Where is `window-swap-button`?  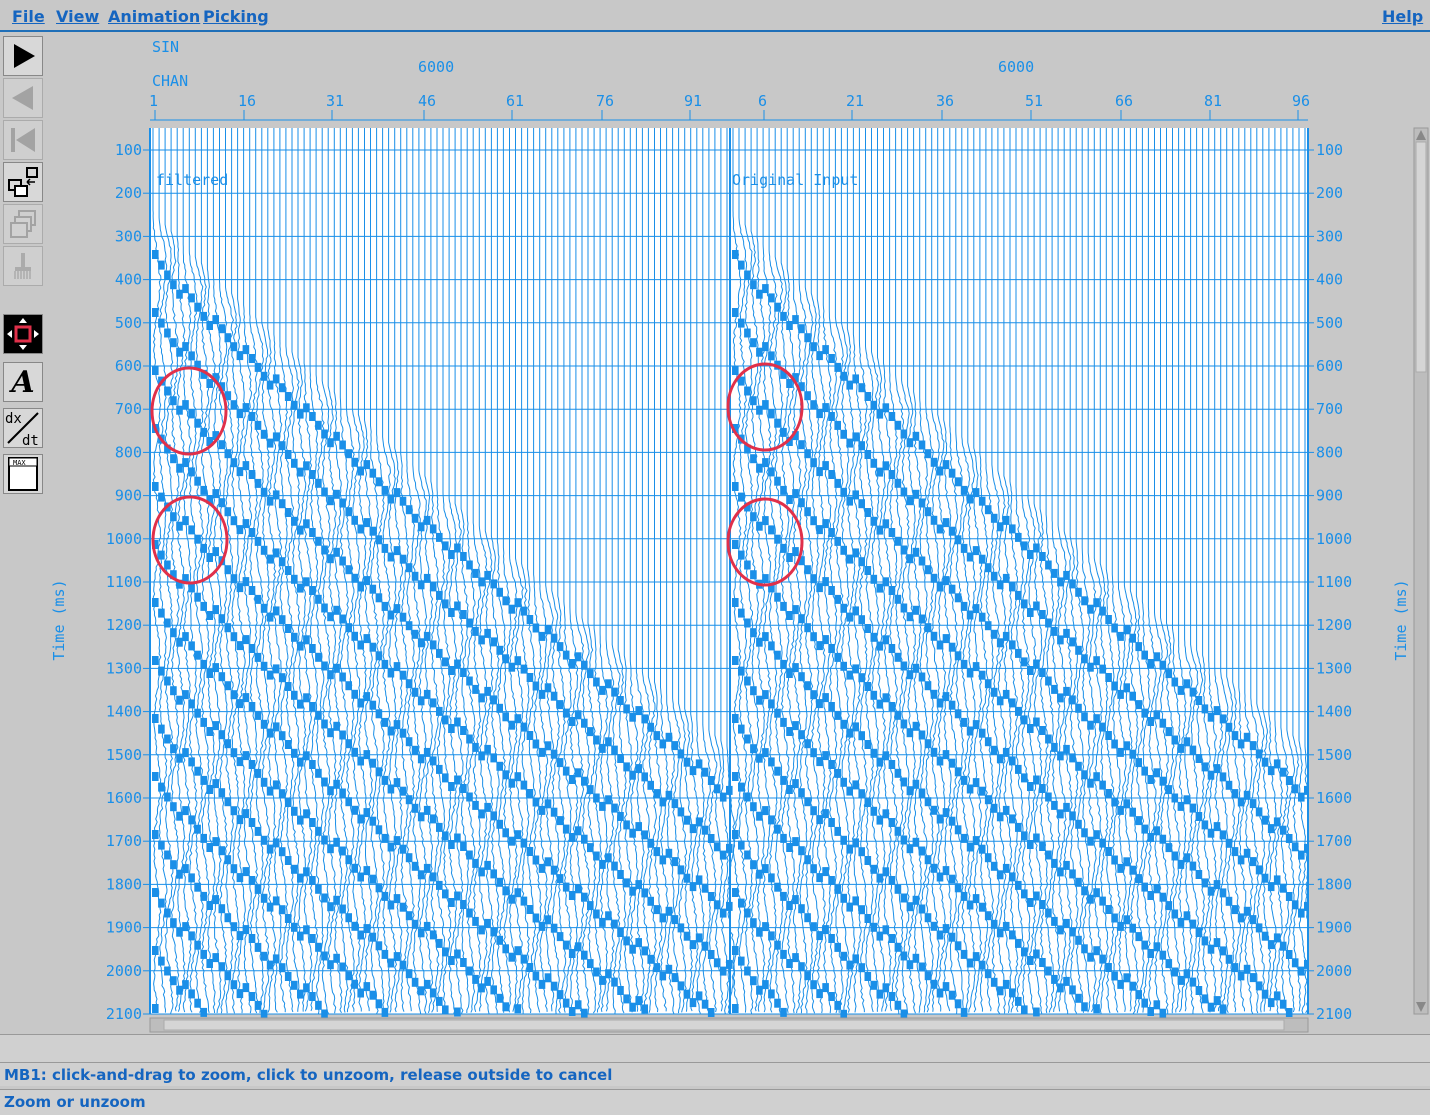
window-swap-button is located at coordinates (23, 182).